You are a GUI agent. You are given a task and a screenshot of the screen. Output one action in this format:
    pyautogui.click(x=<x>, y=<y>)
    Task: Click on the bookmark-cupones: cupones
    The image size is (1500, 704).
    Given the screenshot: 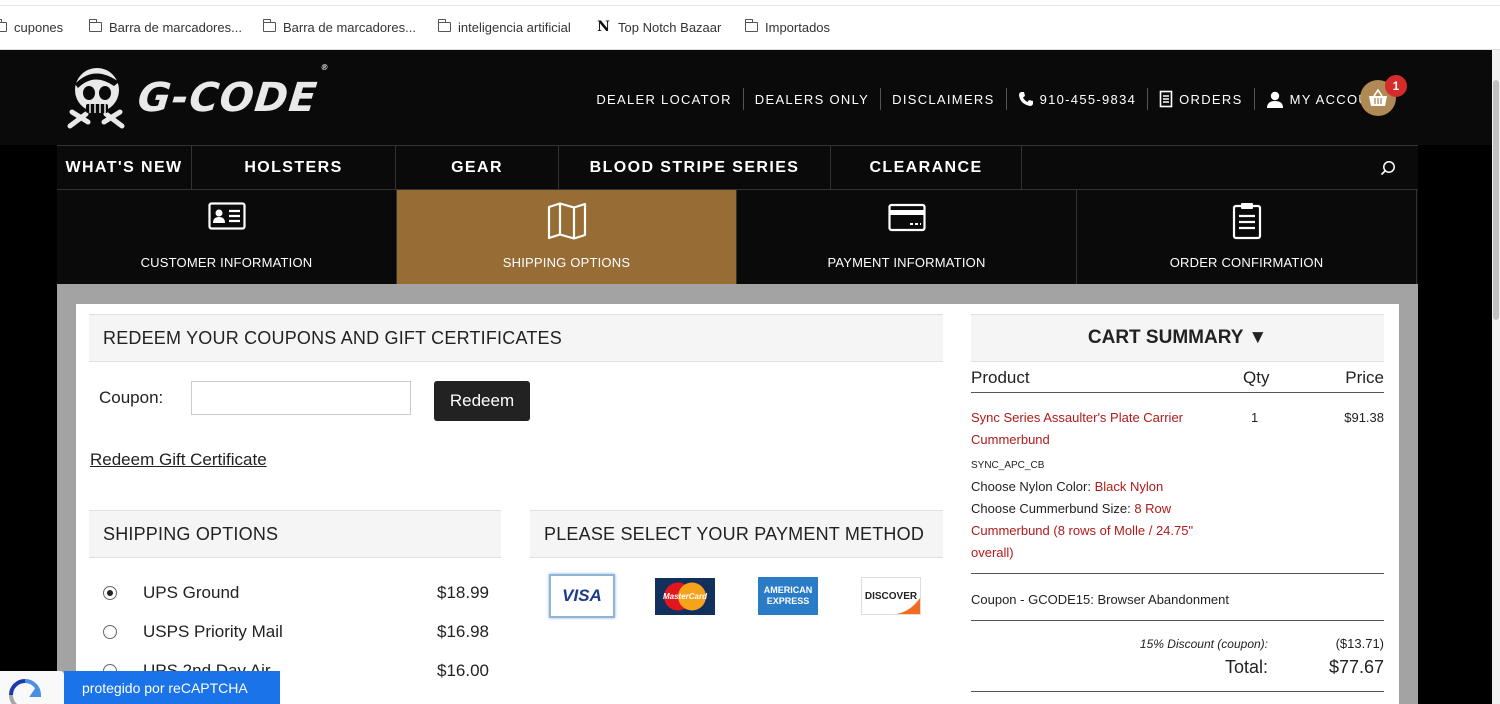 What is the action you would take?
    pyautogui.click(x=31, y=27)
    